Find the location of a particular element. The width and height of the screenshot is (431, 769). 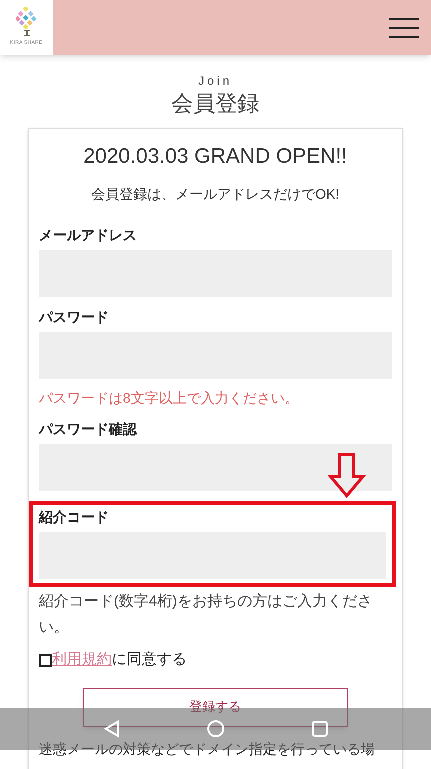

home-icon is located at coordinates (215, 729).